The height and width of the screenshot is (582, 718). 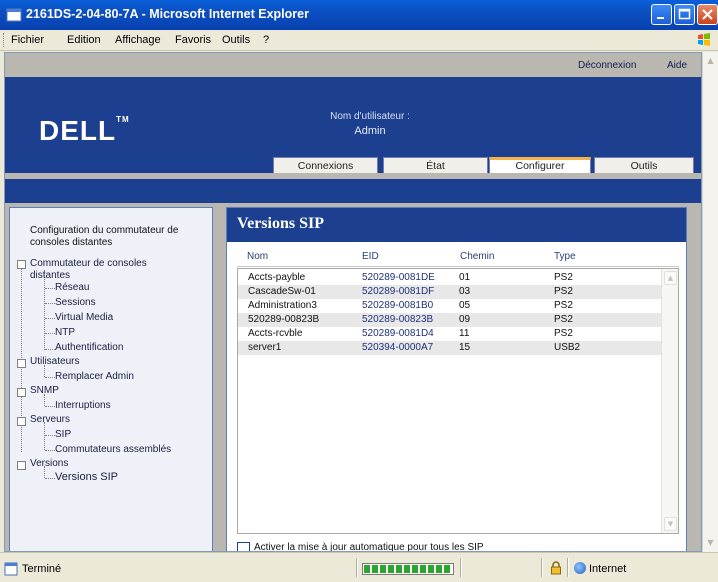 What do you see at coordinates (580, 568) in the screenshot?
I see `internet-zone-icon` at bounding box center [580, 568].